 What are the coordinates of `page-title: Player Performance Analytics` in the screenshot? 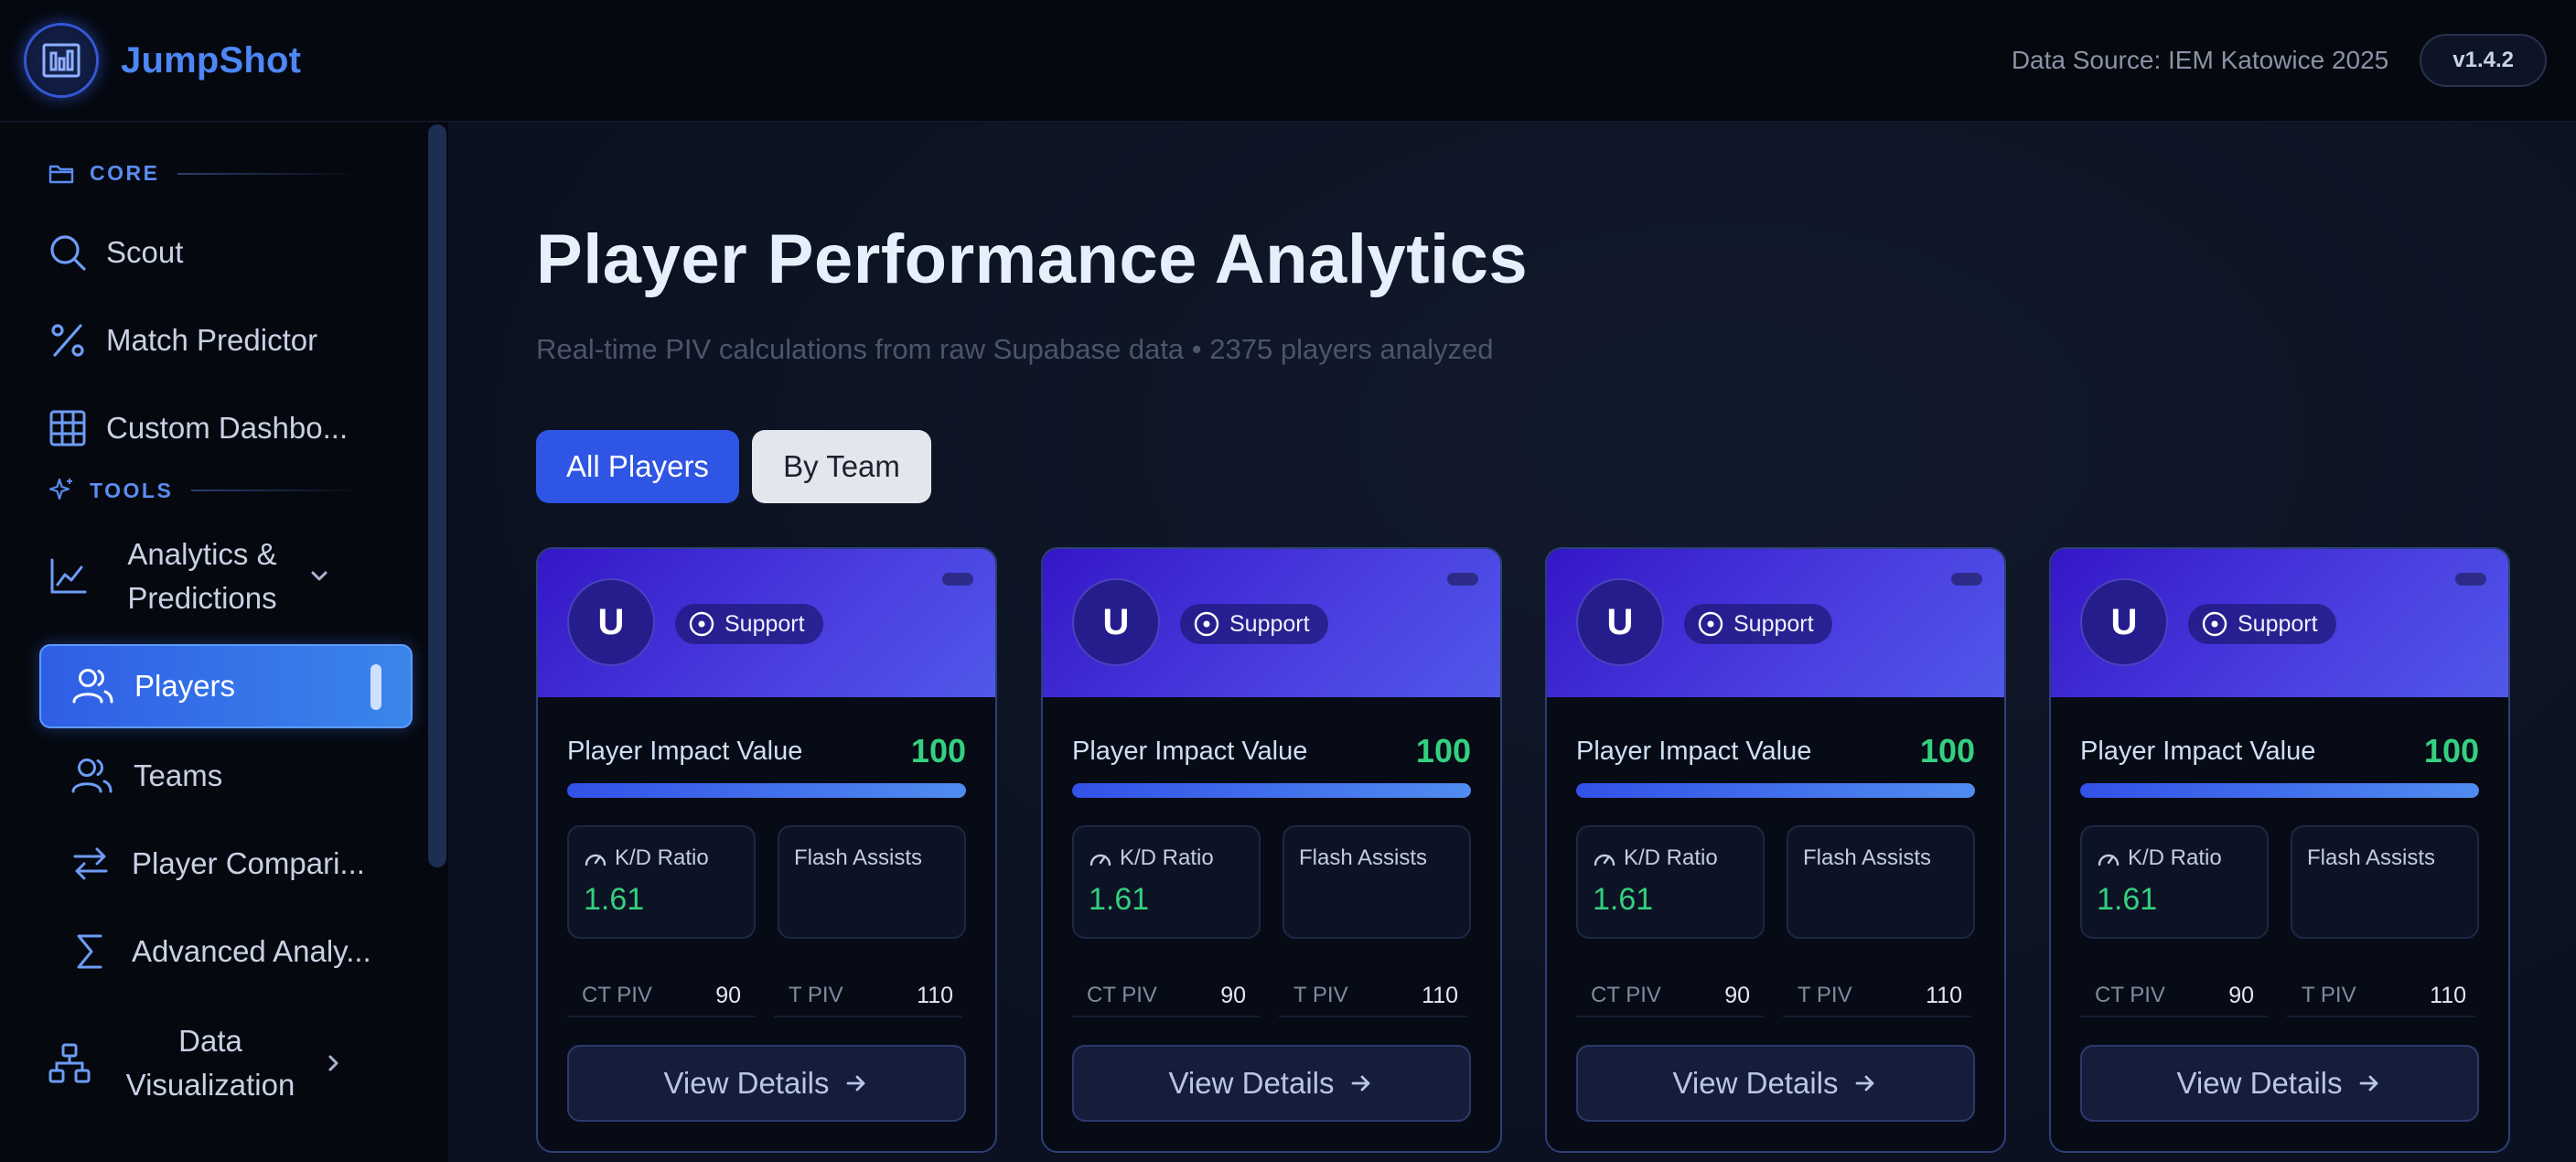 It's located at (1032, 259).